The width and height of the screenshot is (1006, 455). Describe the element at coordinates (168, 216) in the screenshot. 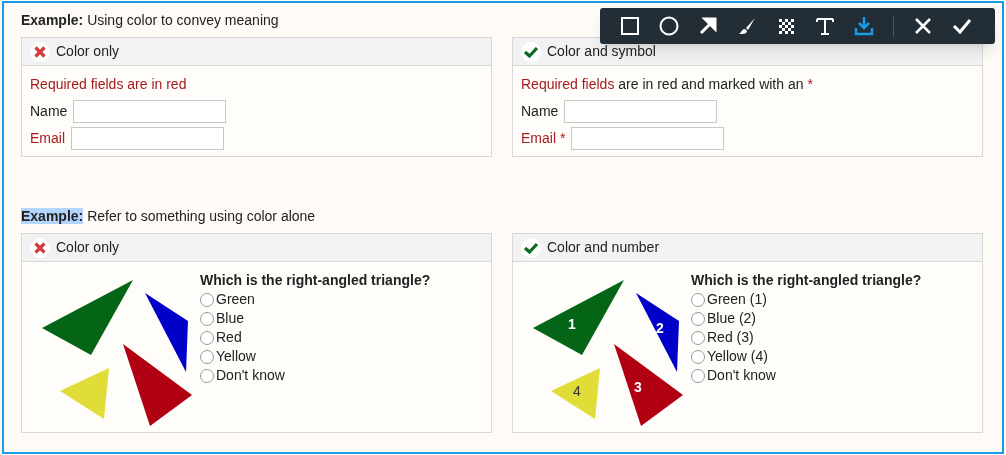

I see `example-heading: Example: Refer to something using color alone` at that location.